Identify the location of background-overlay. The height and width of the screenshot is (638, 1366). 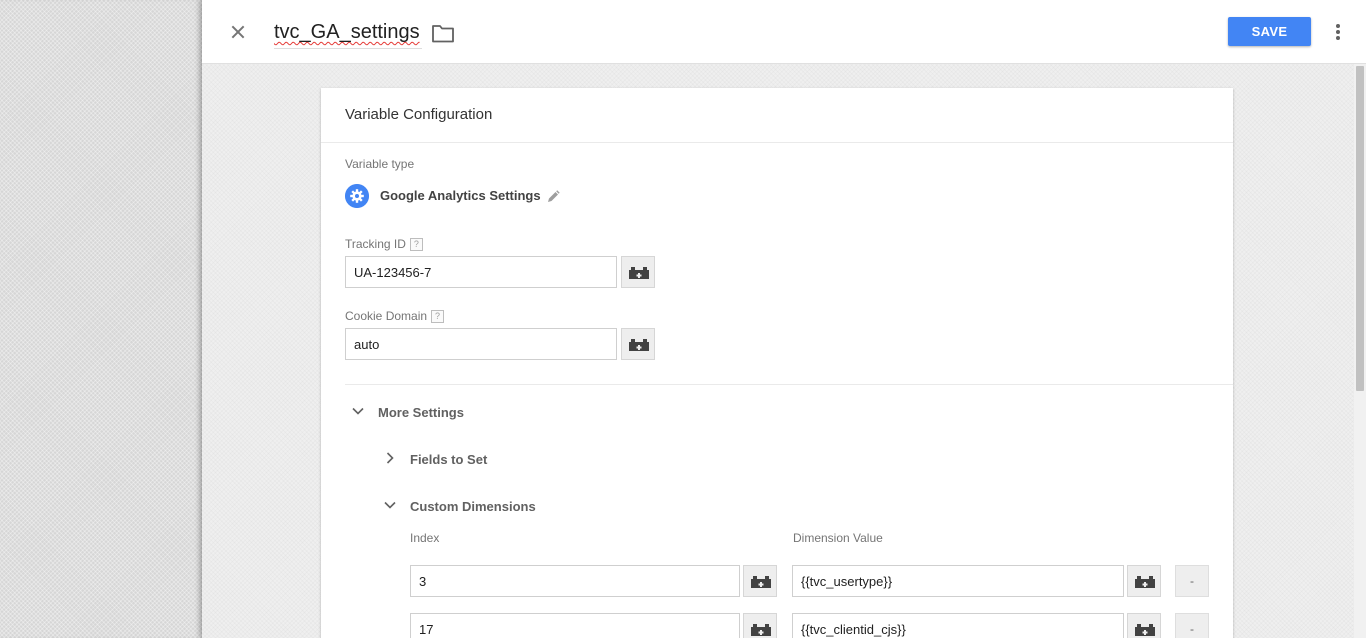
(101, 319).